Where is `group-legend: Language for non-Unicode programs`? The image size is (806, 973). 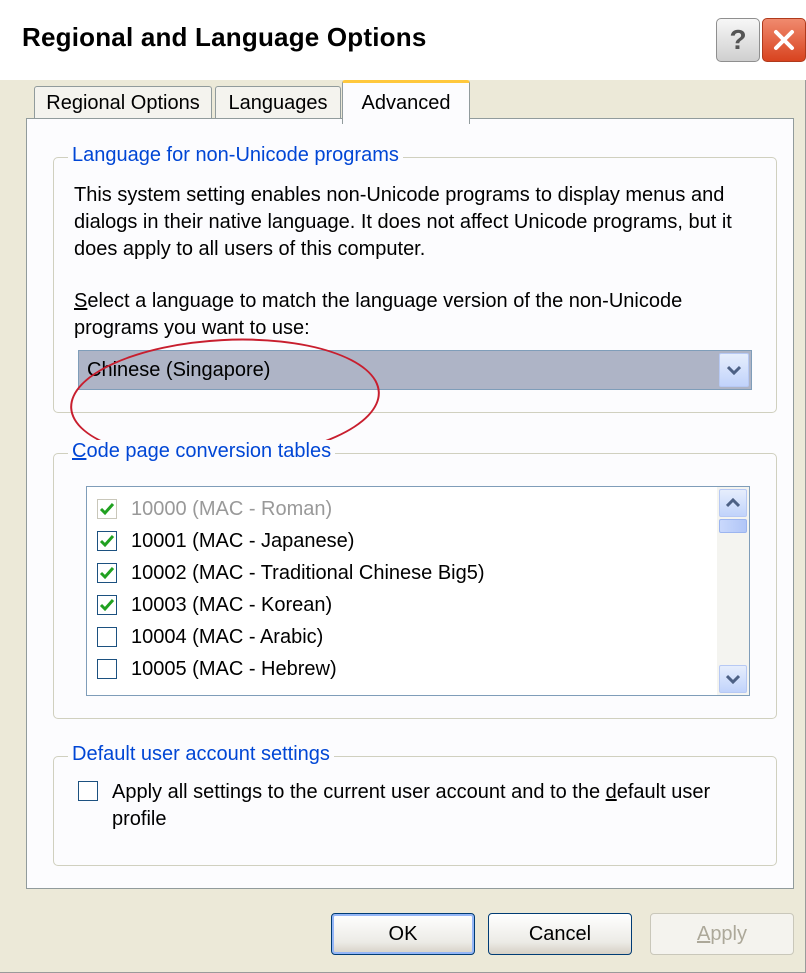
group-legend: Language for non-Unicode programs is located at coordinates (235, 155).